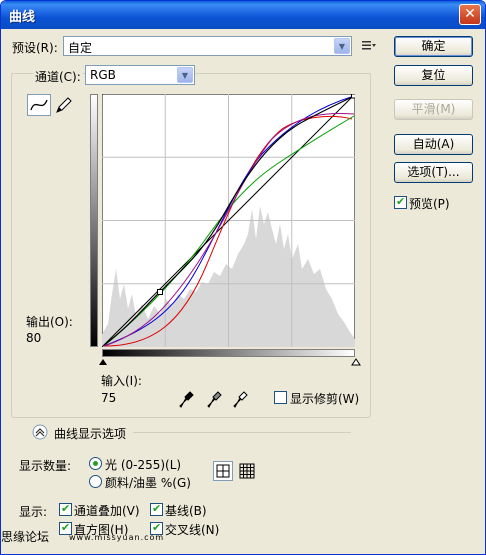  I want to click on curve-tool-button, so click(39, 105).